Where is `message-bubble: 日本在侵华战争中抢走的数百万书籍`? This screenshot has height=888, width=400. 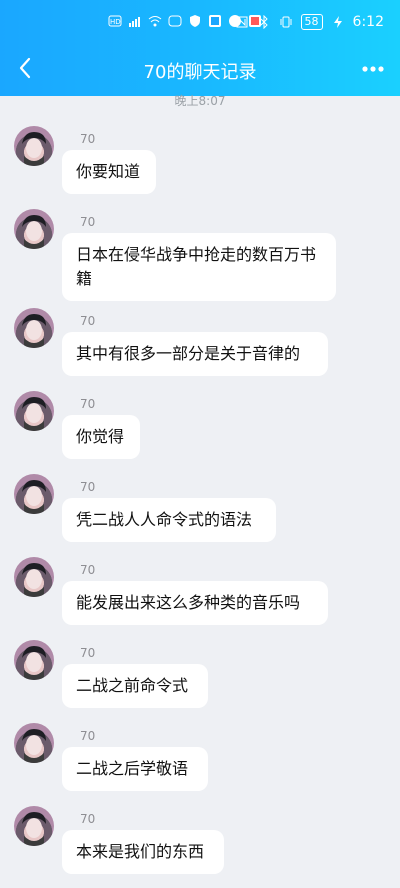 message-bubble: 日本在侵华战争中抢走的数百万书籍 is located at coordinates (199, 267).